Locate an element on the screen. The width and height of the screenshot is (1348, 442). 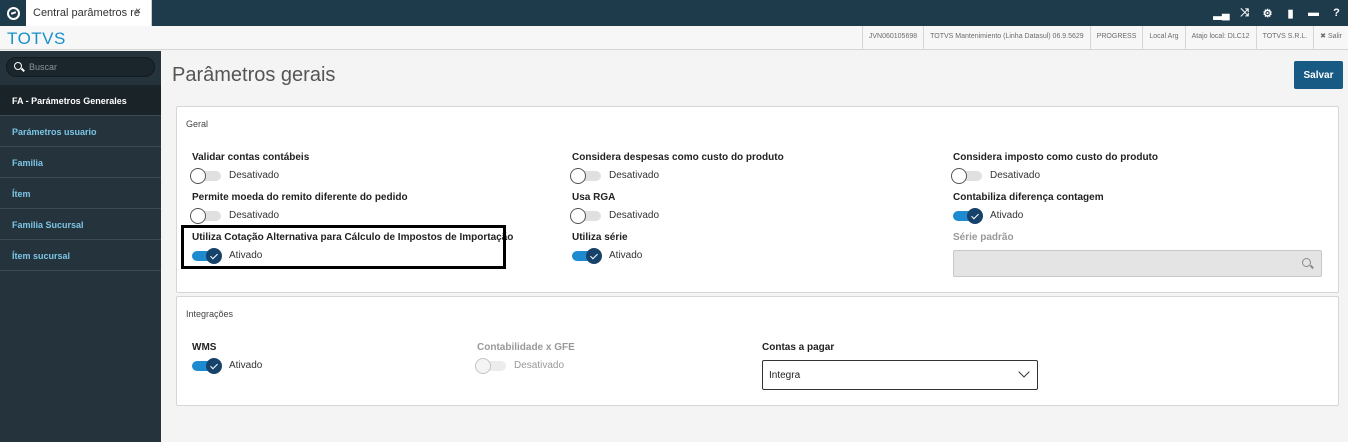
toggle-permite-moeda: Desativado is located at coordinates (235, 215).